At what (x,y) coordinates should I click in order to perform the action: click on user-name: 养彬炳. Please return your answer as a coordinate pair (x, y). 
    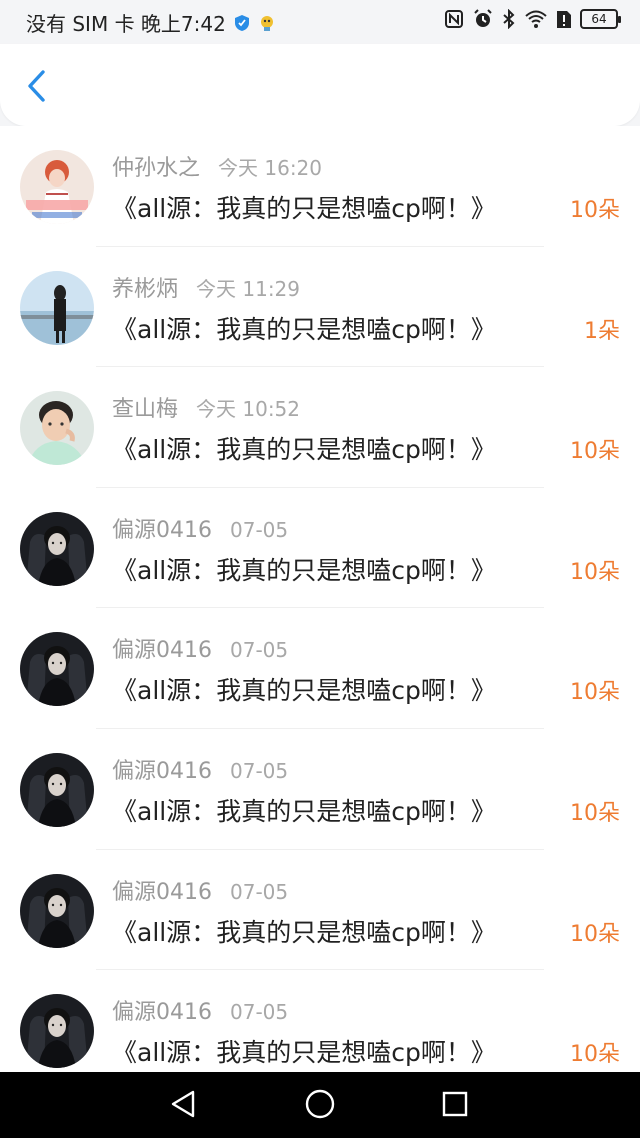
    Looking at the image, I should click on (145, 287).